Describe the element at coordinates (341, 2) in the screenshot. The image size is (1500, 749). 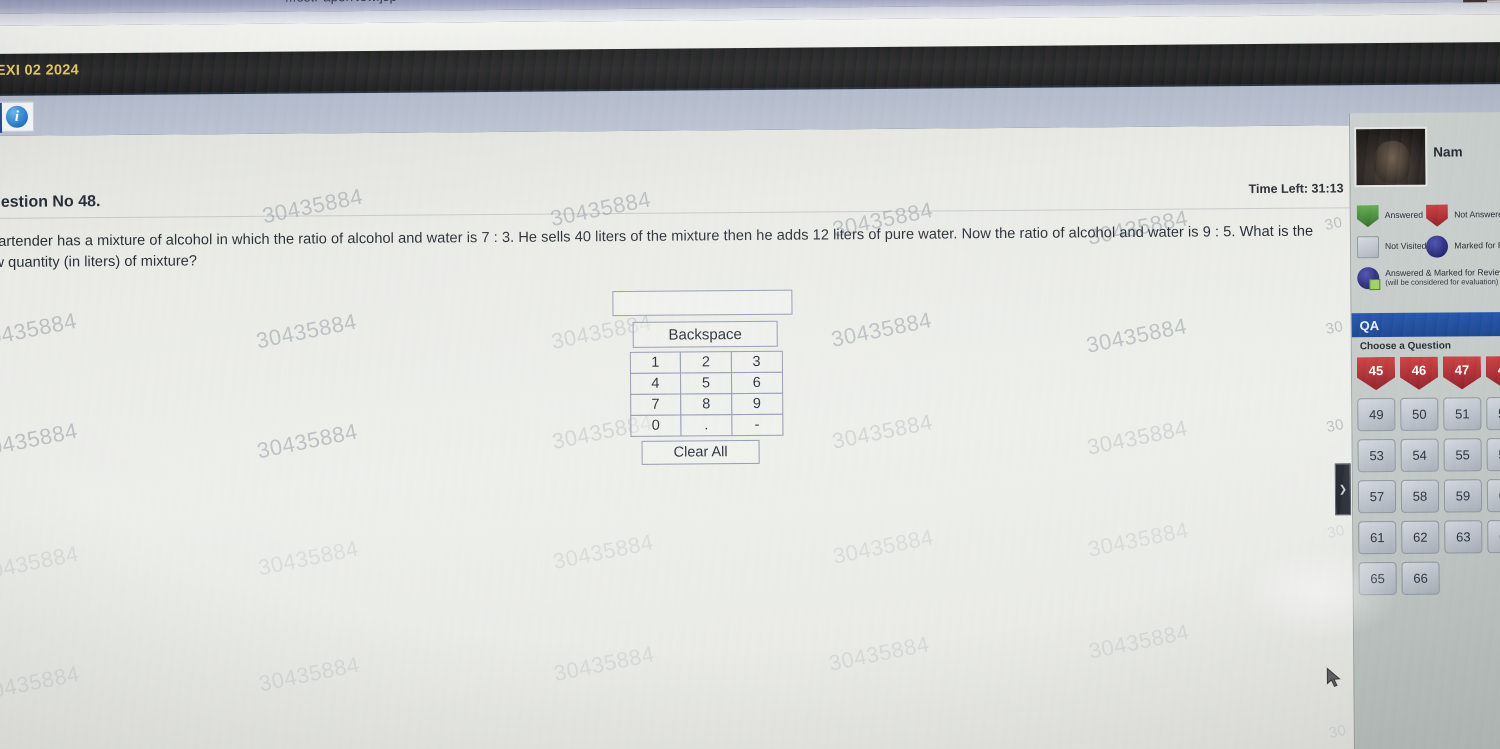
I see `browser-url-text: ...estPaperNew.jsp` at that location.